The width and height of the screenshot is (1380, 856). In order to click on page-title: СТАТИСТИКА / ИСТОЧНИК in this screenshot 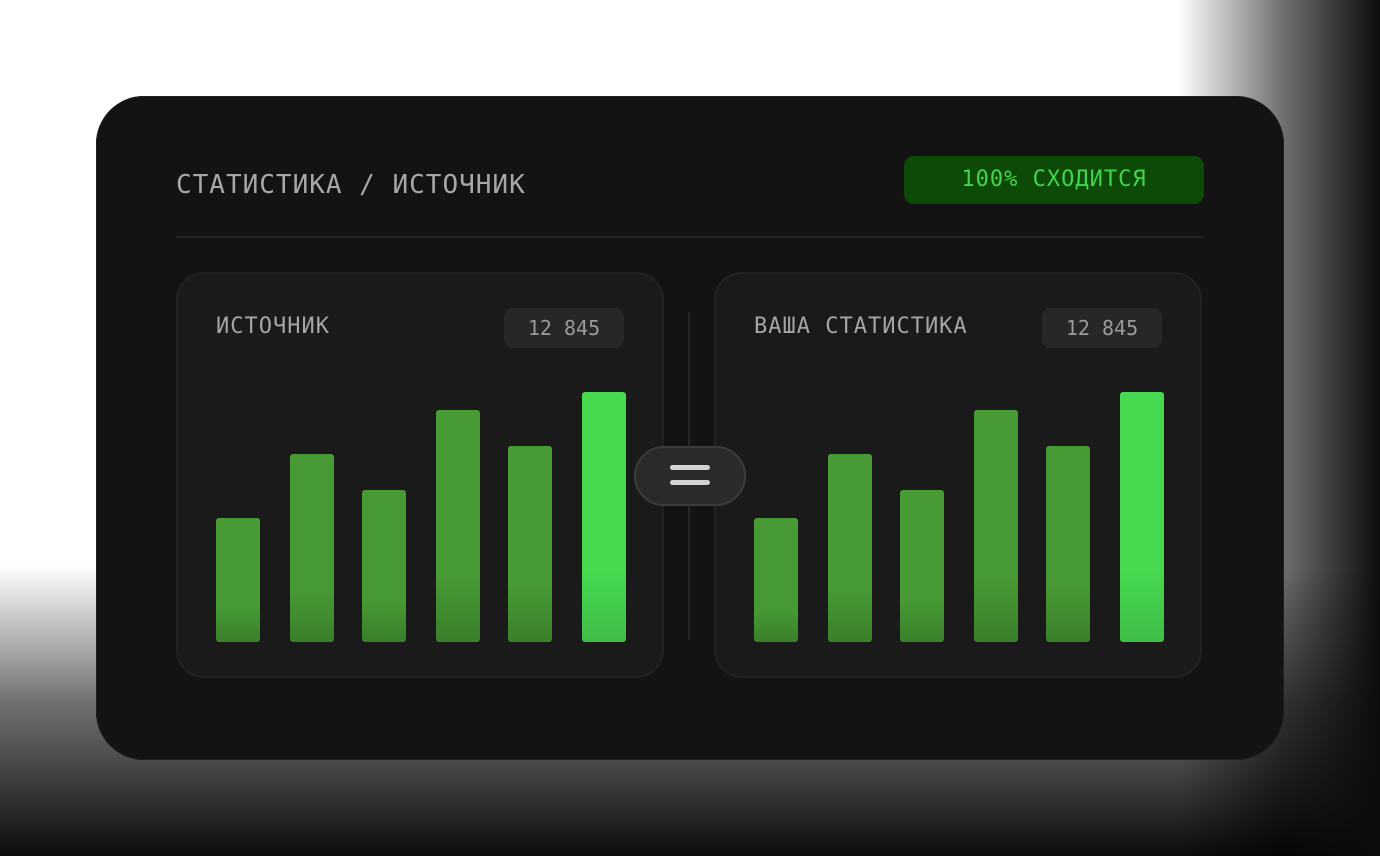, I will do `click(351, 185)`.